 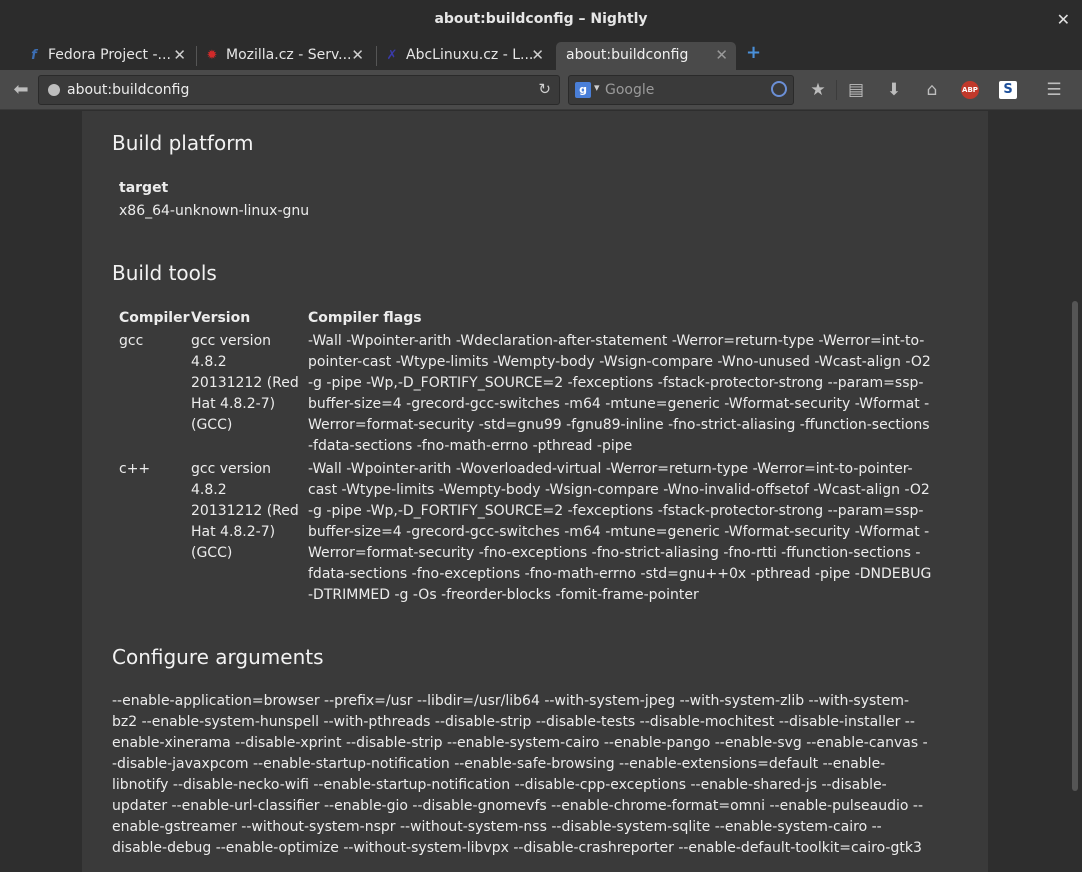 What do you see at coordinates (627, 55) in the screenshot?
I see `tab-label: about:buildconfig` at bounding box center [627, 55].